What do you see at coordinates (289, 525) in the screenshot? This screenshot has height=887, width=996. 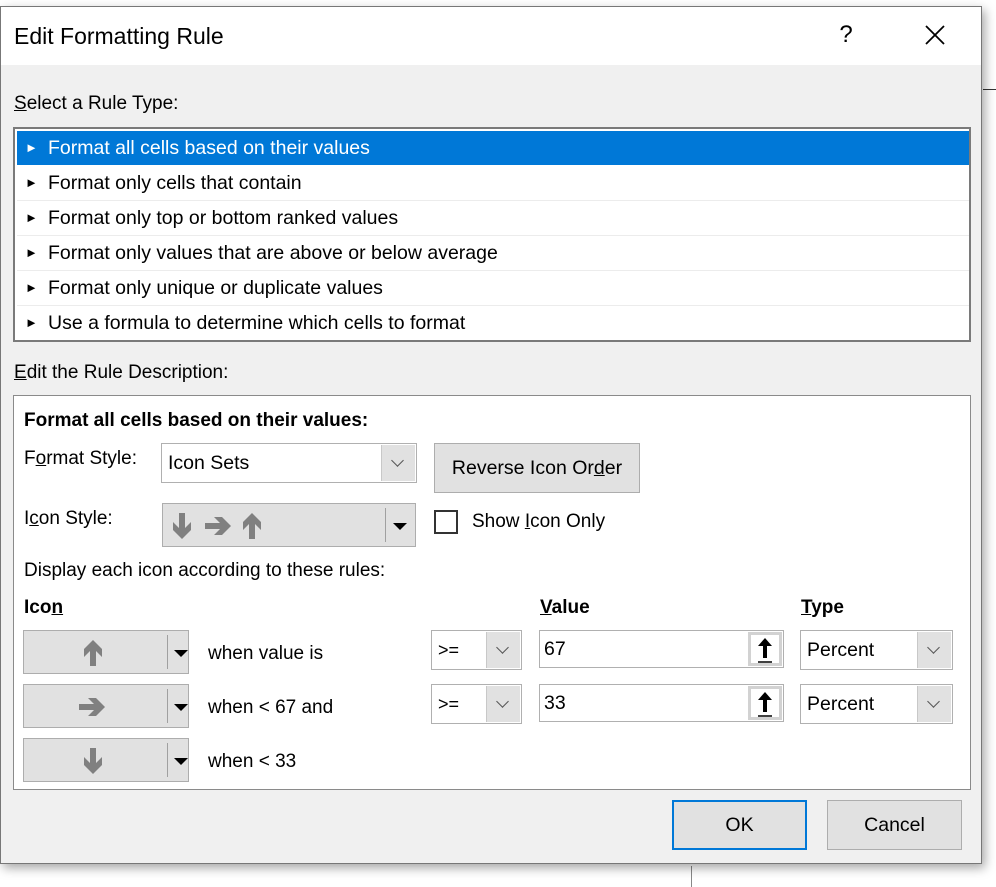 I see `icon-style-select` at bounding box center [289, 525].